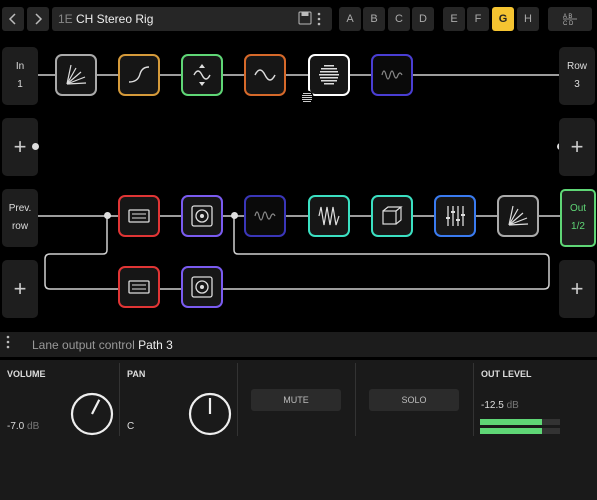  I want to click on block-selected, so click(329, 75).